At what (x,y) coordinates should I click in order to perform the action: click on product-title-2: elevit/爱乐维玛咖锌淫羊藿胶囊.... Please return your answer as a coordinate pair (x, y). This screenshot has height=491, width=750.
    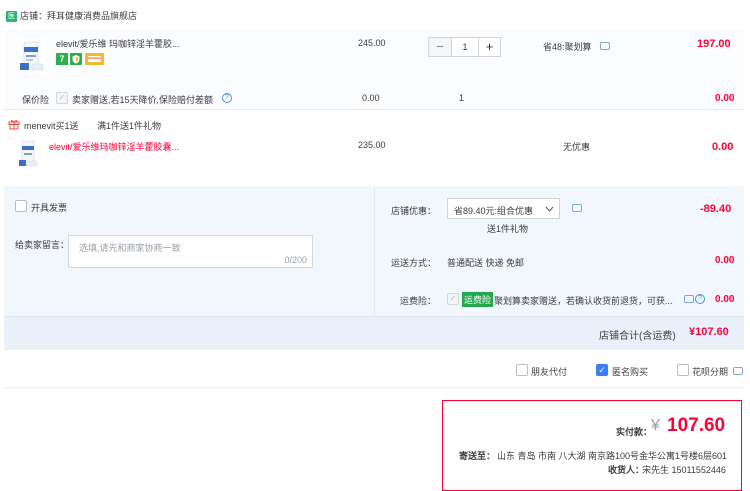
    Looking at the image, I should click on (114, 146).